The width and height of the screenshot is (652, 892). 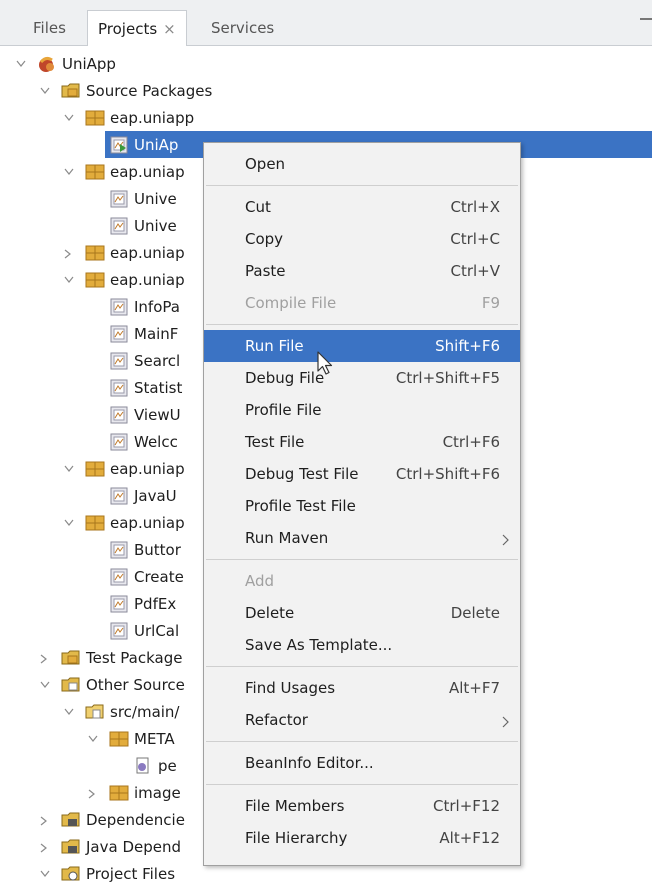 I want to click on menu-item-run-file: Run File Shift+F6, so click(x=362, y=346).